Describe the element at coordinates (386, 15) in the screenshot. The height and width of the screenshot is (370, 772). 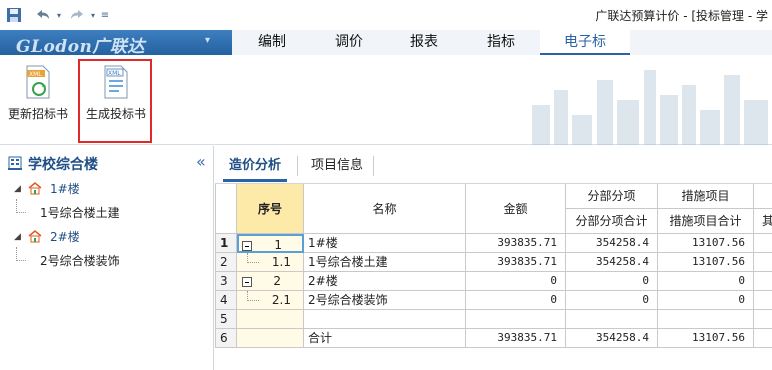
I see `title-bar: ▾ ▾ ≡ 广联达预算计价 - [投标管理 - 学` at that location.